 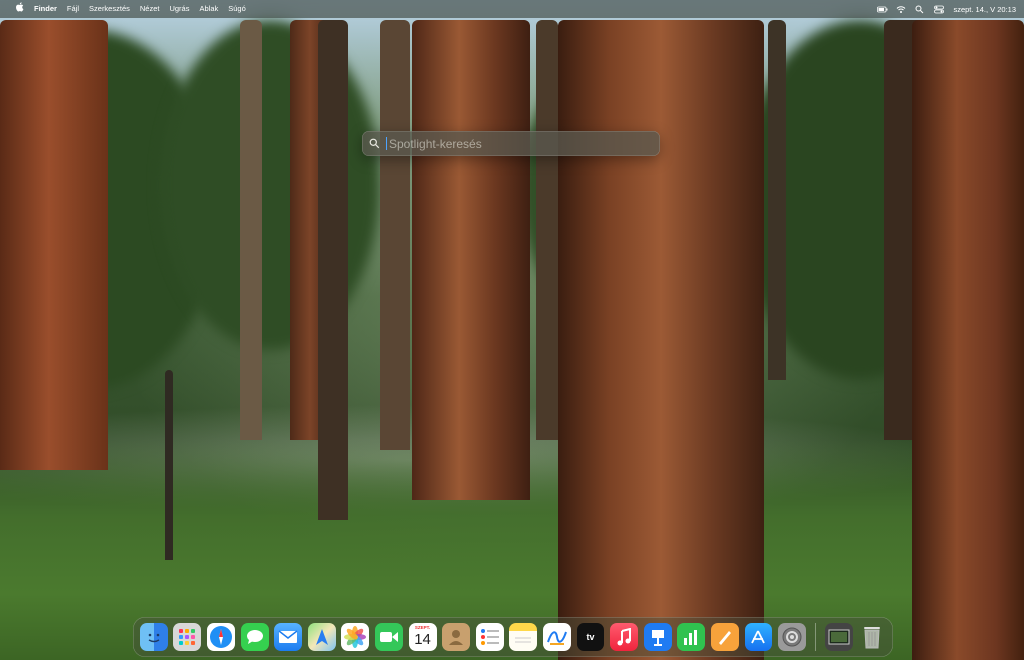 What do you see at coordinates (624, 637) in the screenshot?
I see `dock-music-icon` at bounding box center [624, 637].